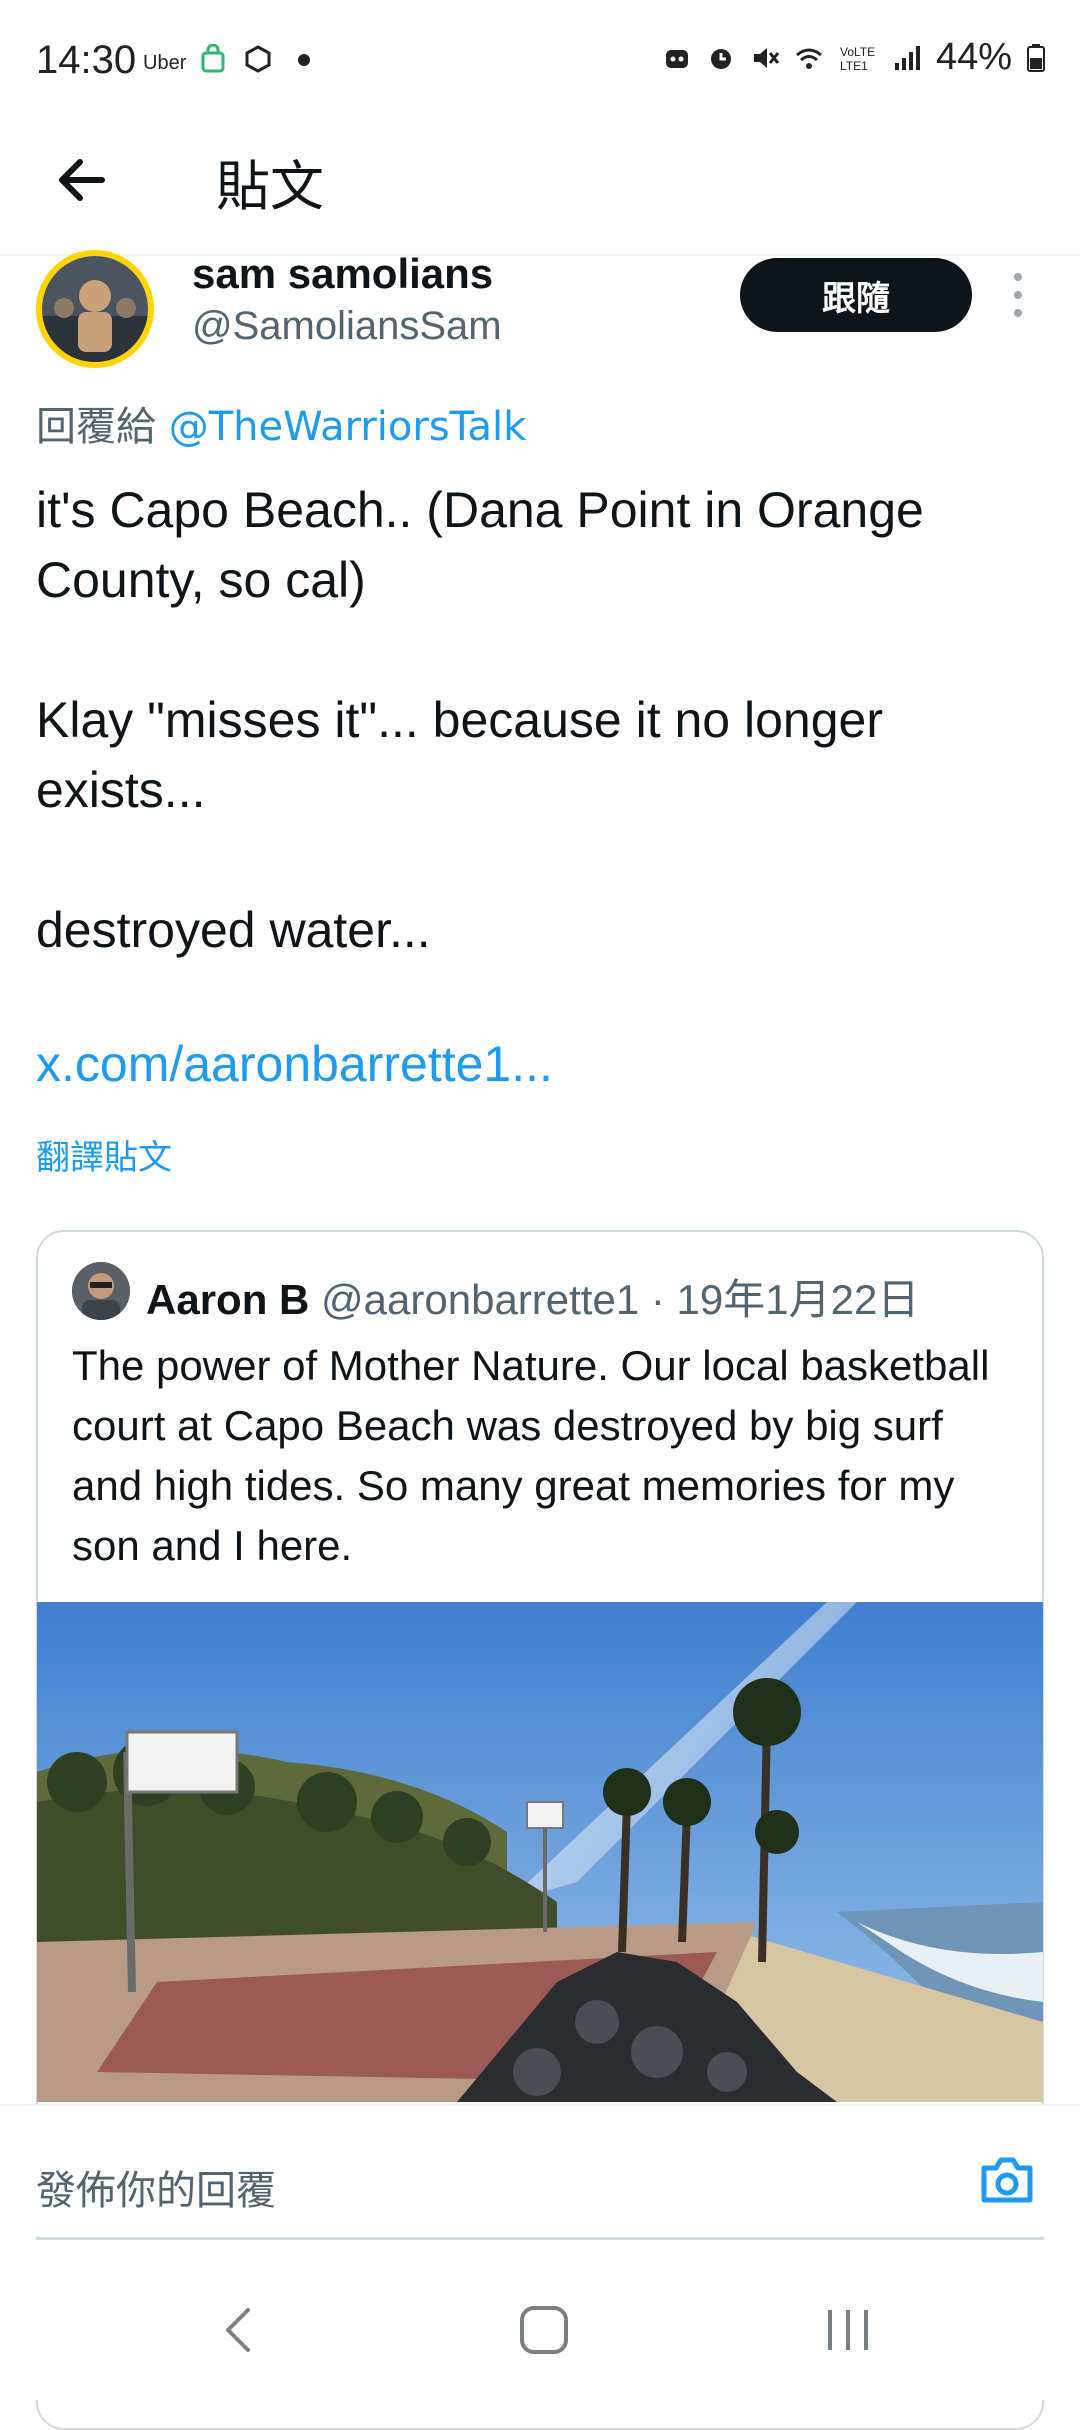 The image size is (1080, 2430). What do you see at coordinates (270, 186) in the screenshot?
I see `page-title: 貼文` at bounding box center [270, 186].